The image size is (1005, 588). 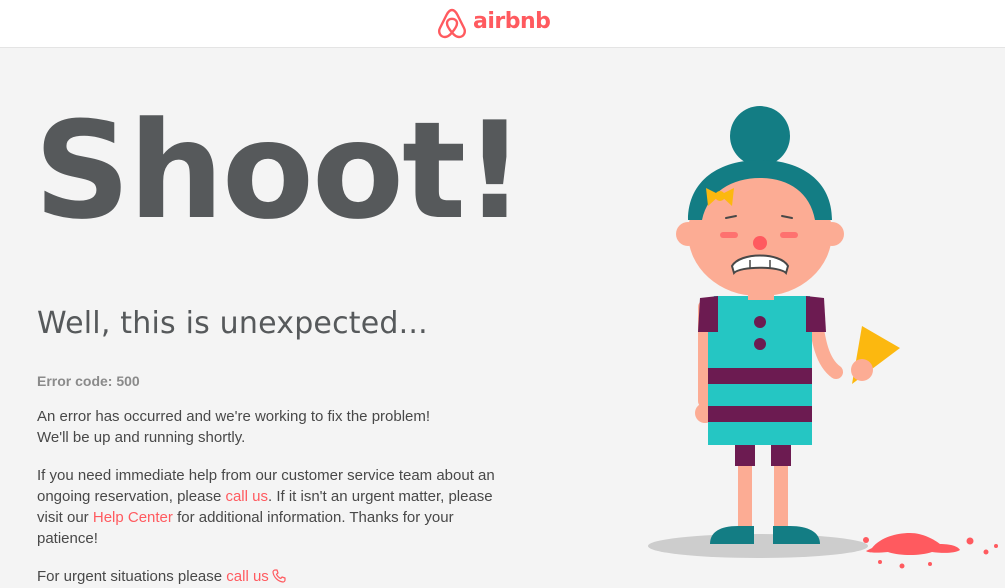 I want to click on dress-button-top, so click(x=760, y=322).